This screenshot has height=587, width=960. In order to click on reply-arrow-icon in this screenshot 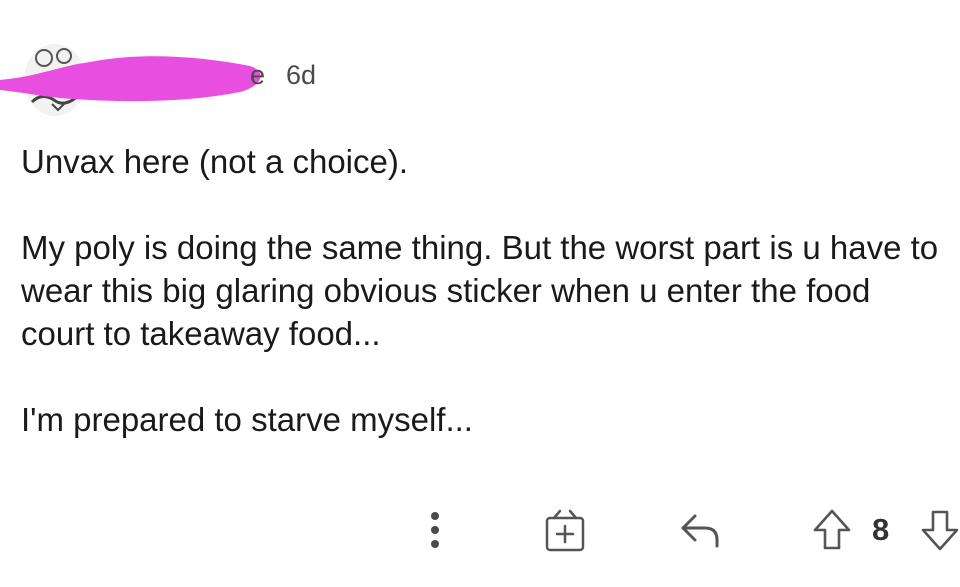, I will do `click(700, 531)`.